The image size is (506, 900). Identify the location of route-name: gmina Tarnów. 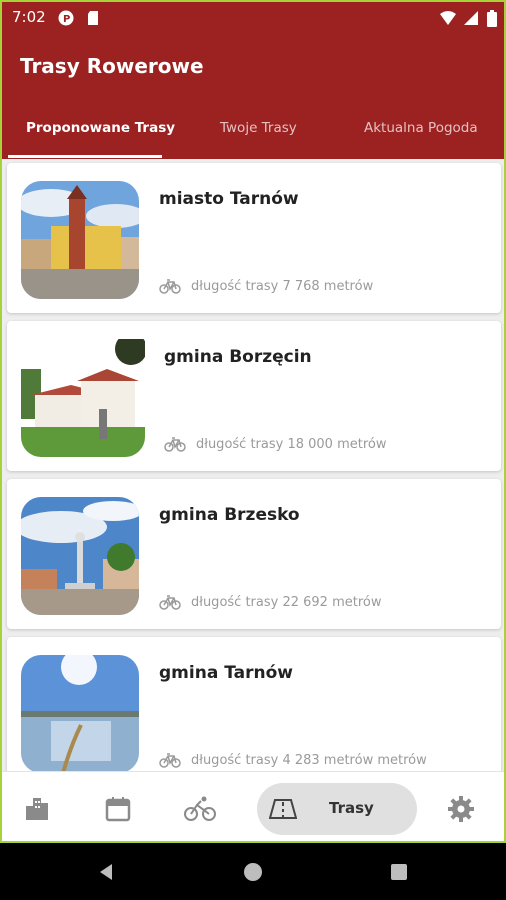
(226, 673).